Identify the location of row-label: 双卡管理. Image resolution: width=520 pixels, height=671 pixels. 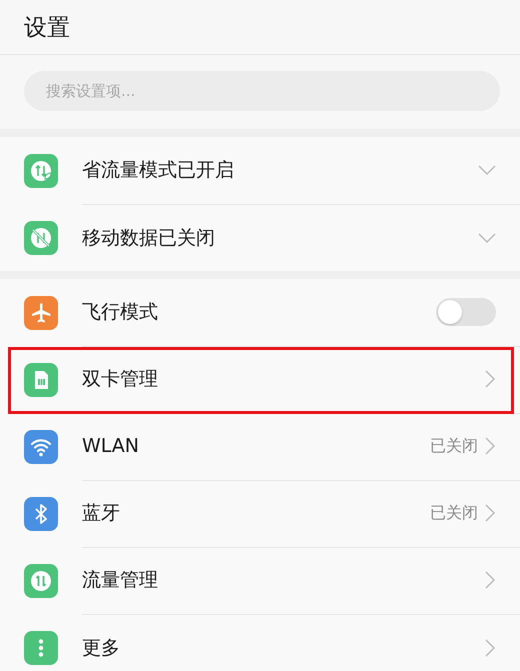
(120, 379).